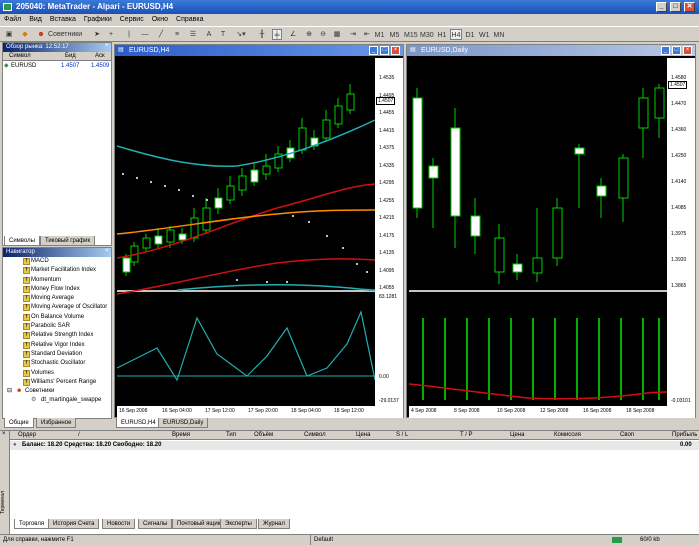 The height and width of the screenshot is (545, 699). Describe the element at coordinates (57, 382) in the screenshot. I see `list-item: f Williams' Percent Range` at that location.